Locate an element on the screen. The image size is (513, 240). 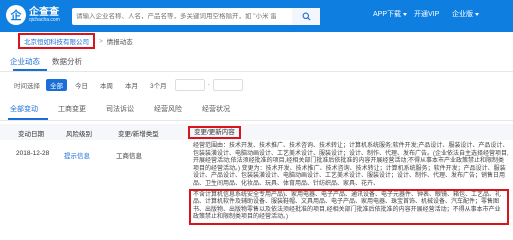
breadcrumb: 北京恒如科技有限公司 > 情报动态 is located at coordinates (75, 41).